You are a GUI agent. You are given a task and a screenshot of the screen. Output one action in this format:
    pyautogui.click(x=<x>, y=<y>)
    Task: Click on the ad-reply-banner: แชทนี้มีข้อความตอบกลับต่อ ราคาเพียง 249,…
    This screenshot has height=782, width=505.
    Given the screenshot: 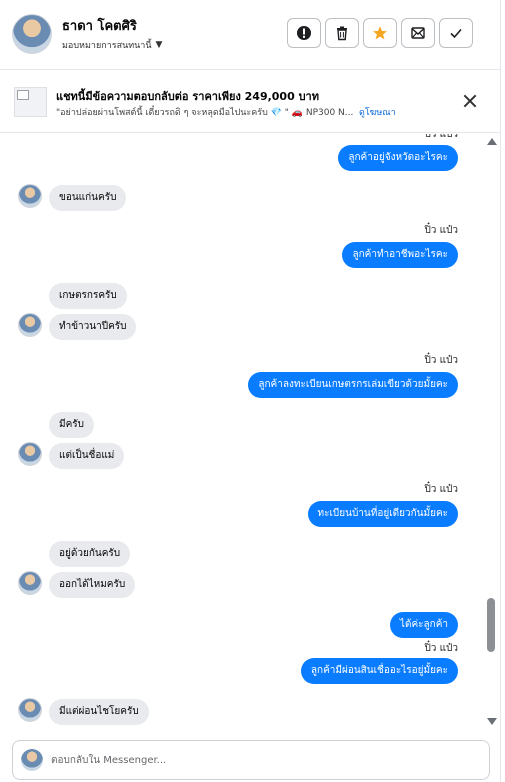 What is the action you would take?
    pyautogui.click(x=250, y=102)
    